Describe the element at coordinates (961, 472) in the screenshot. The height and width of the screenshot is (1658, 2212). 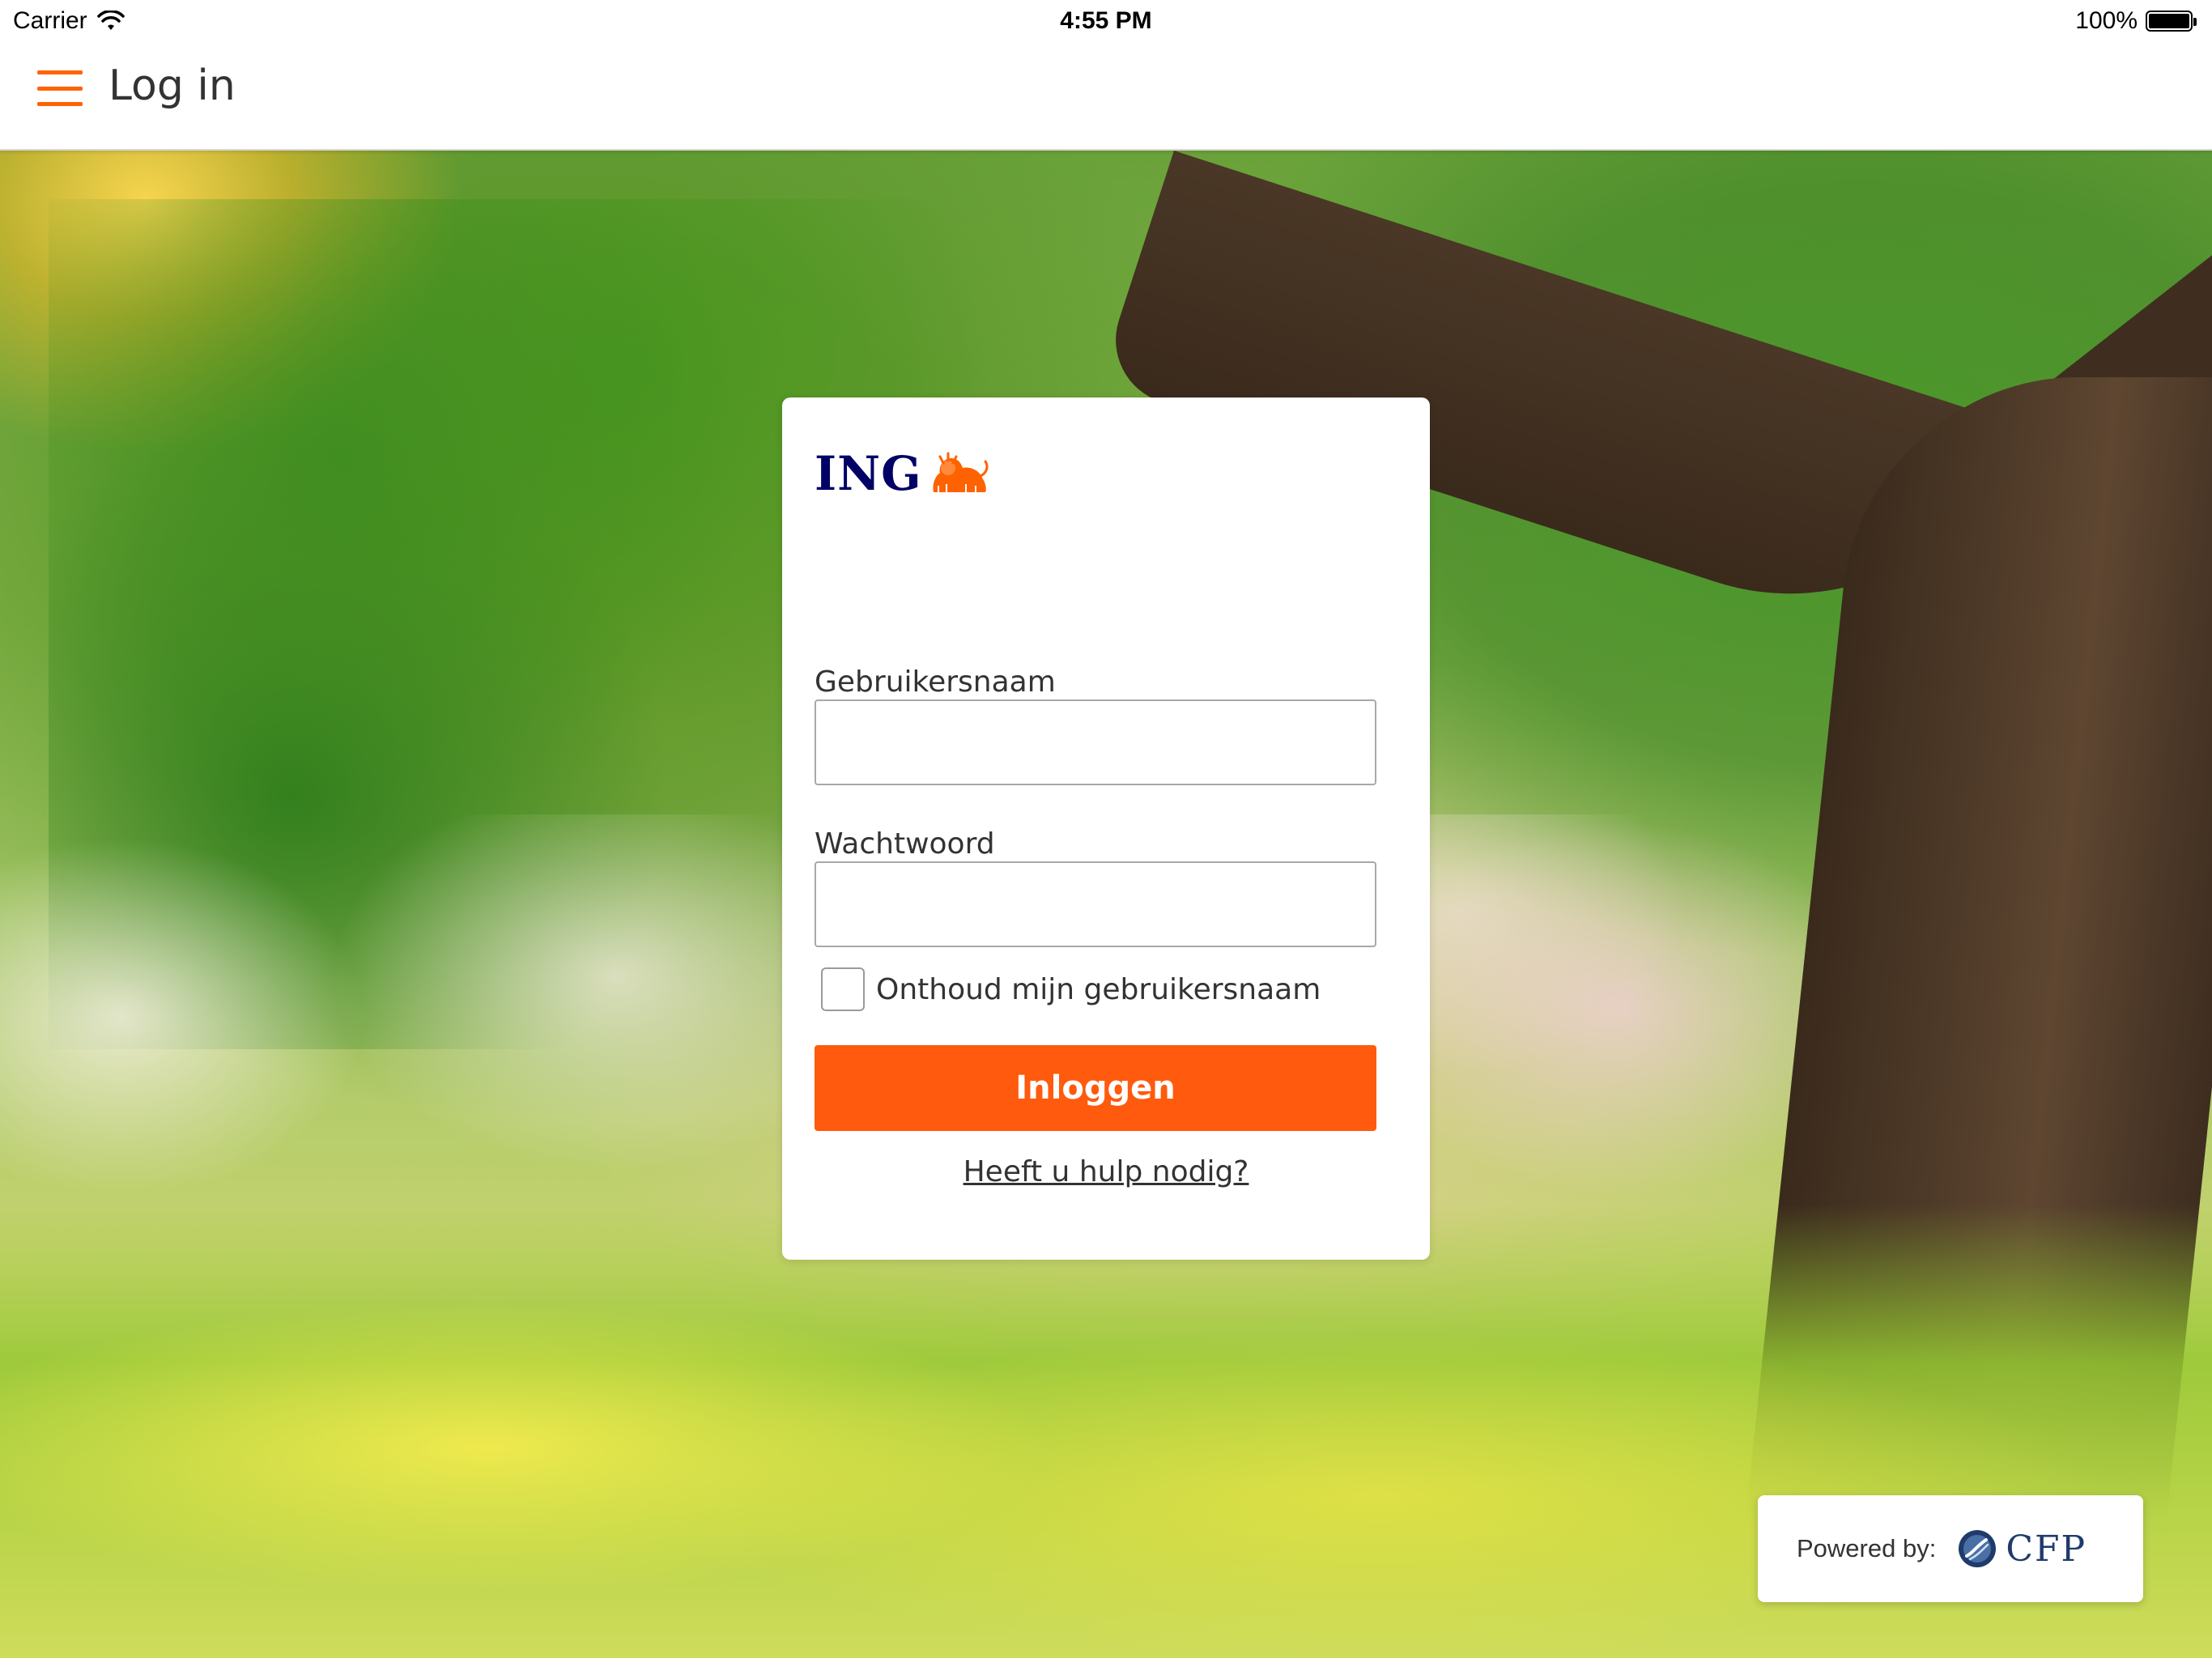
I see `ing-lion-icon` at that location.